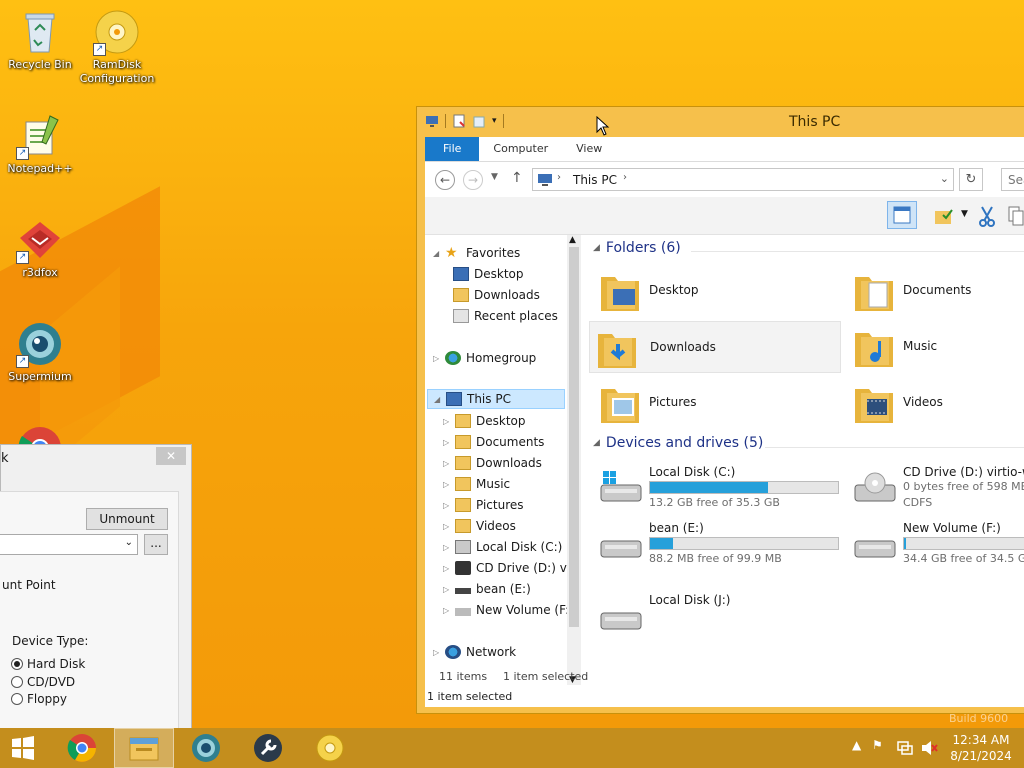 The image size is (1024, 768). Describe the element at coordinates (496, 399) in the screenshot. I see `tree-item-this-pc: ◢ This PC` at that location.